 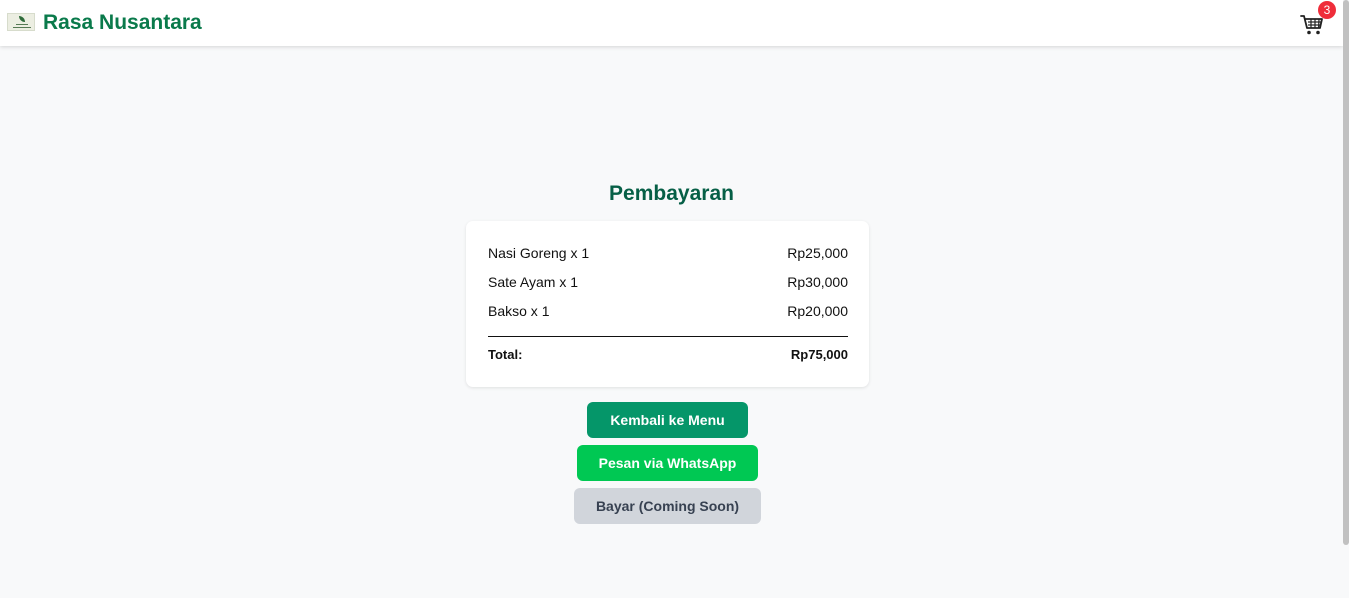 What do you see at coordinates (668, 282) in the screenshot?
I see `order-item-row: Sate Ayam x 1 Rp30,000` at bounding box center [668, 282].